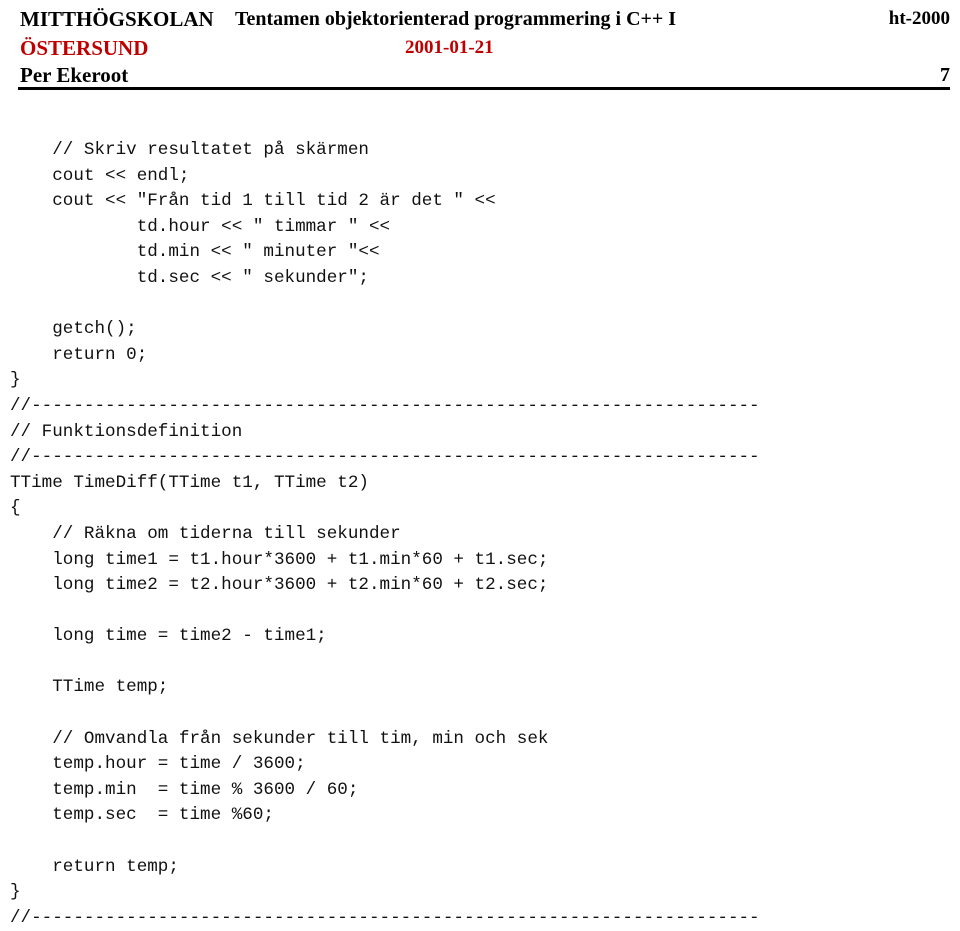 The image size is (960, 931). I want to click on code-line: // Räkna om tiderna till sekunder, so click(205, 533).